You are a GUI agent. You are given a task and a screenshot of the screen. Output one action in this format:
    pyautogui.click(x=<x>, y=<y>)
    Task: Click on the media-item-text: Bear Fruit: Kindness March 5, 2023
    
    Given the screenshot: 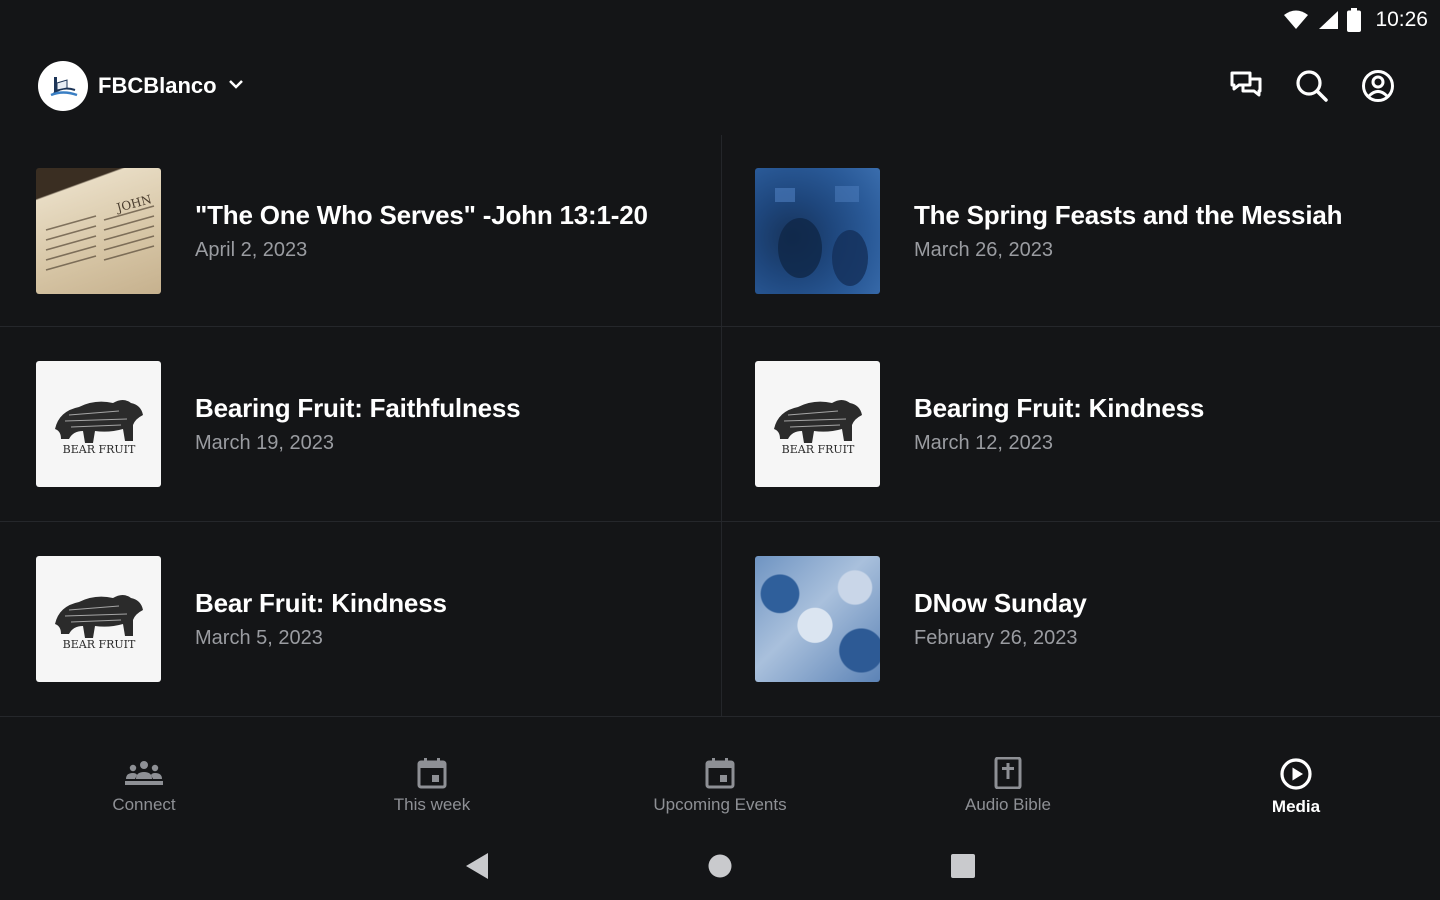 What is the action you would take?
    pyautogui.click(x=321, y=619)
    